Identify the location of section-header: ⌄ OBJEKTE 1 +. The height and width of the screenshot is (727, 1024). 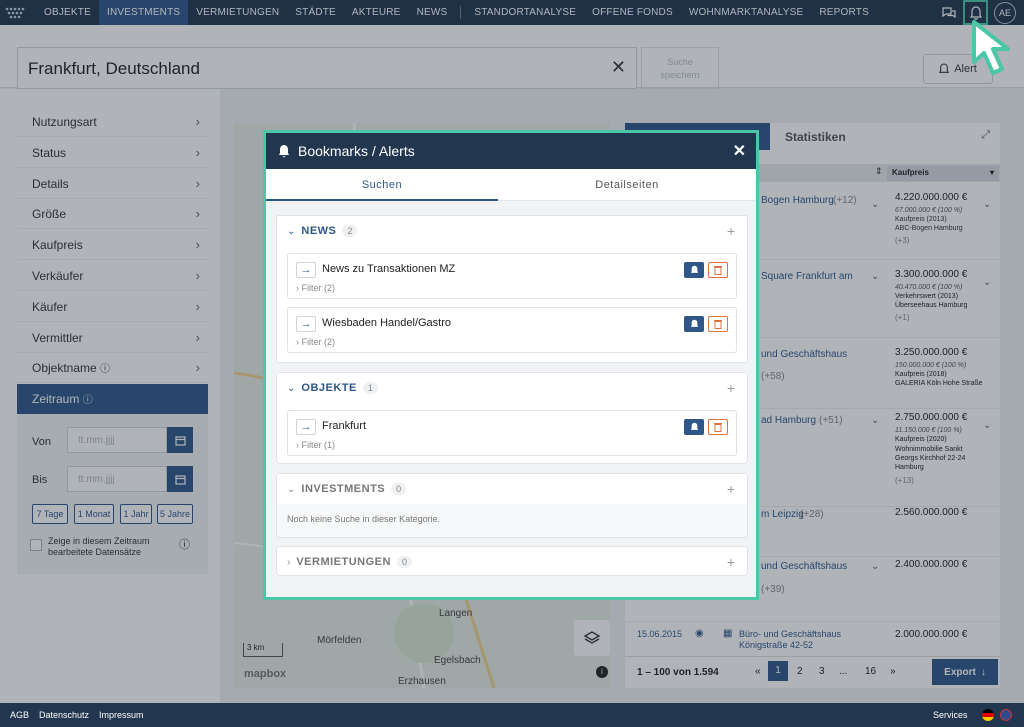
(512, 388).